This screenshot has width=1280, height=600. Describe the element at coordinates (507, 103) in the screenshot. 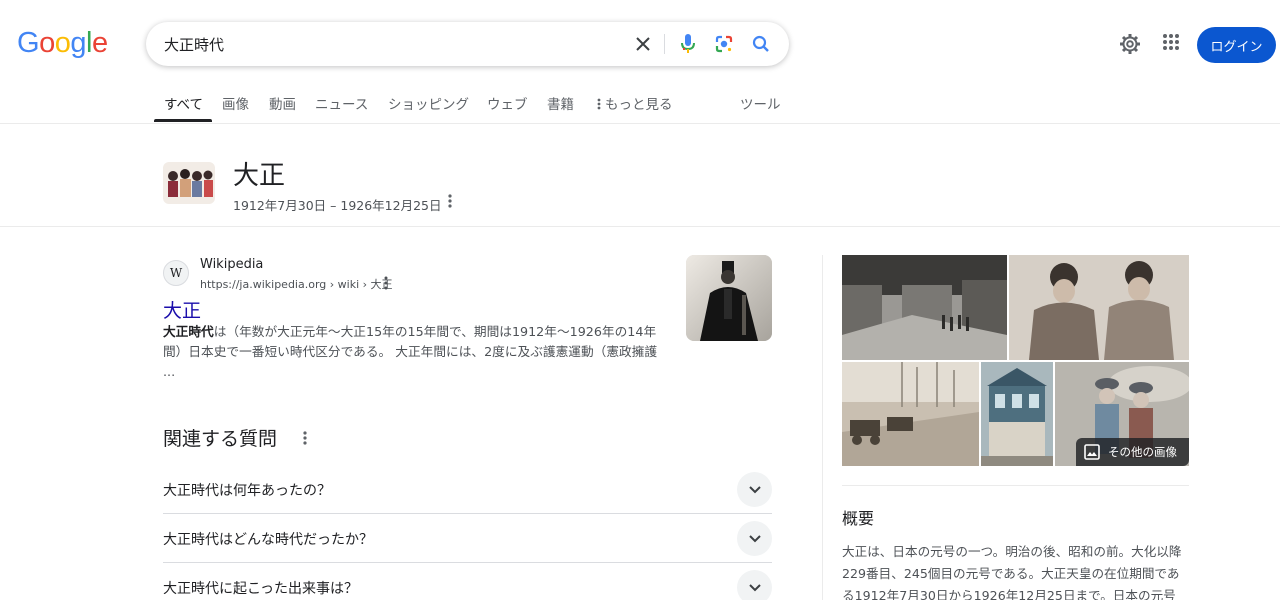

I see `tab-web: ウェブ` at that location.